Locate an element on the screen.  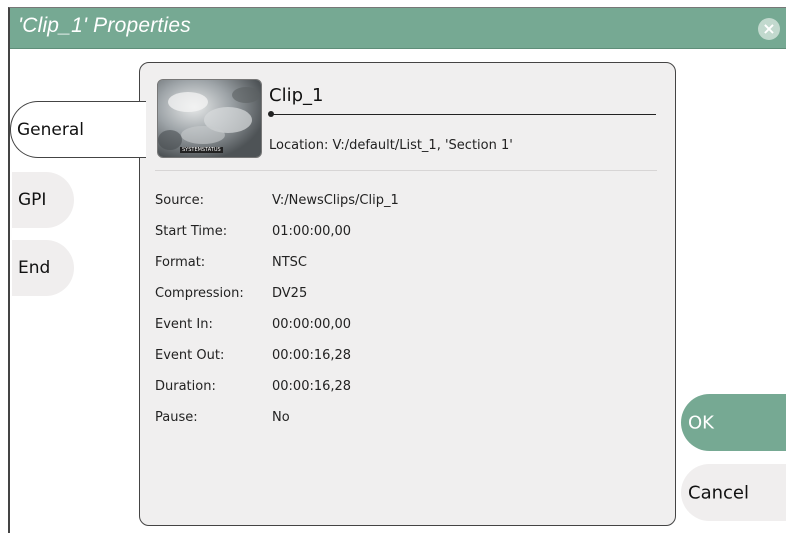
close-icon: × is located at coordinates (769, 28).